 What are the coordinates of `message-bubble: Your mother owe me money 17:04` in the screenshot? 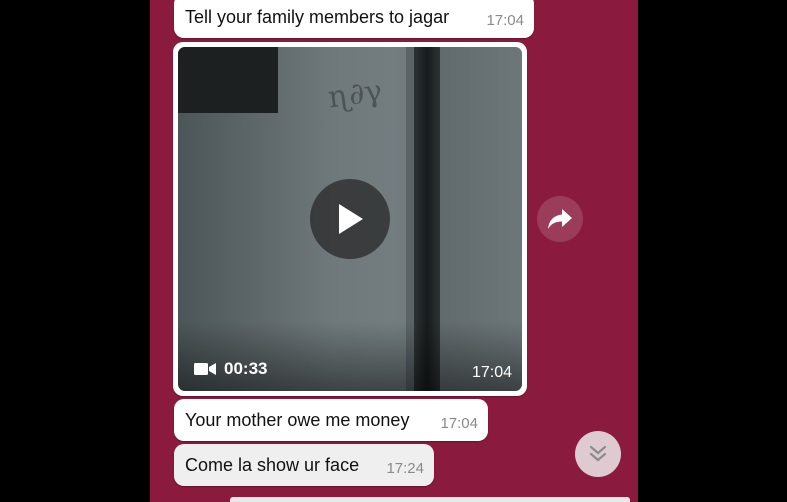 It's located at (331, 420).